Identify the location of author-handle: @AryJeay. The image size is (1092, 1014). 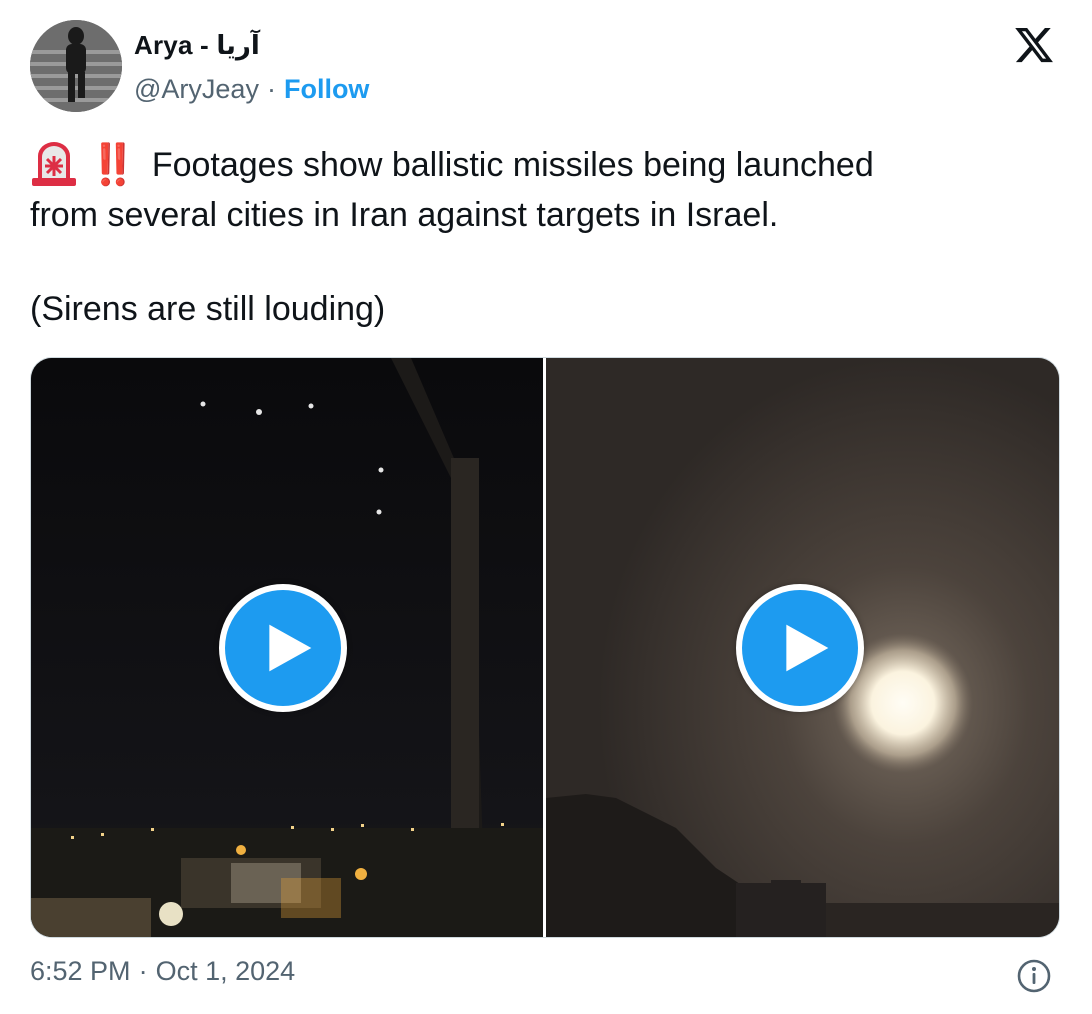
(196, 89).